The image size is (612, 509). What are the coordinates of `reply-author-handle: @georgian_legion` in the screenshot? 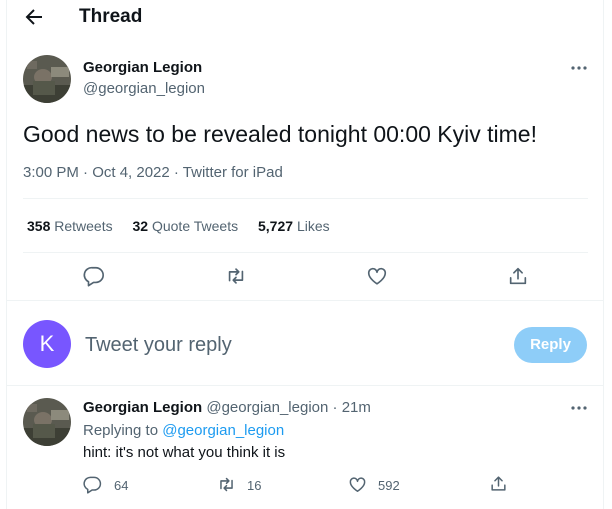 It's located at (267, 407).